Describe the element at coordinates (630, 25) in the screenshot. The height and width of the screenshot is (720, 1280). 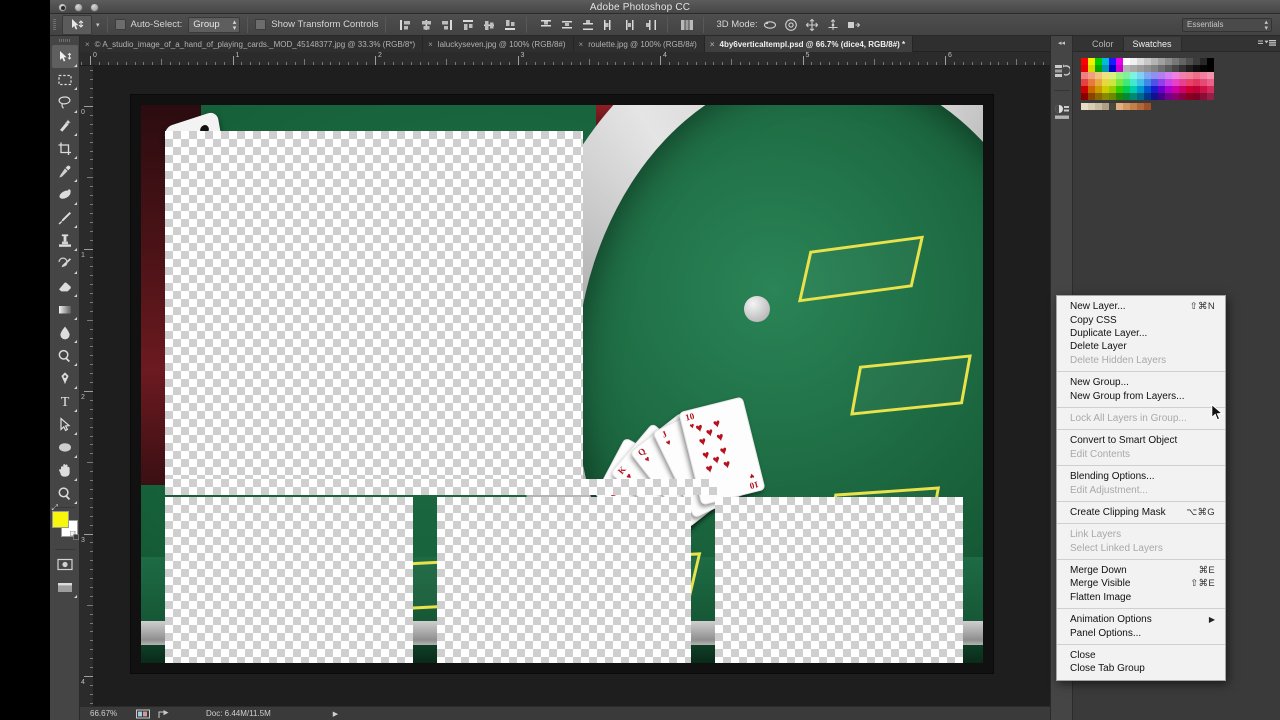
I see `distribute-horizontal-centers-icon` at that location.